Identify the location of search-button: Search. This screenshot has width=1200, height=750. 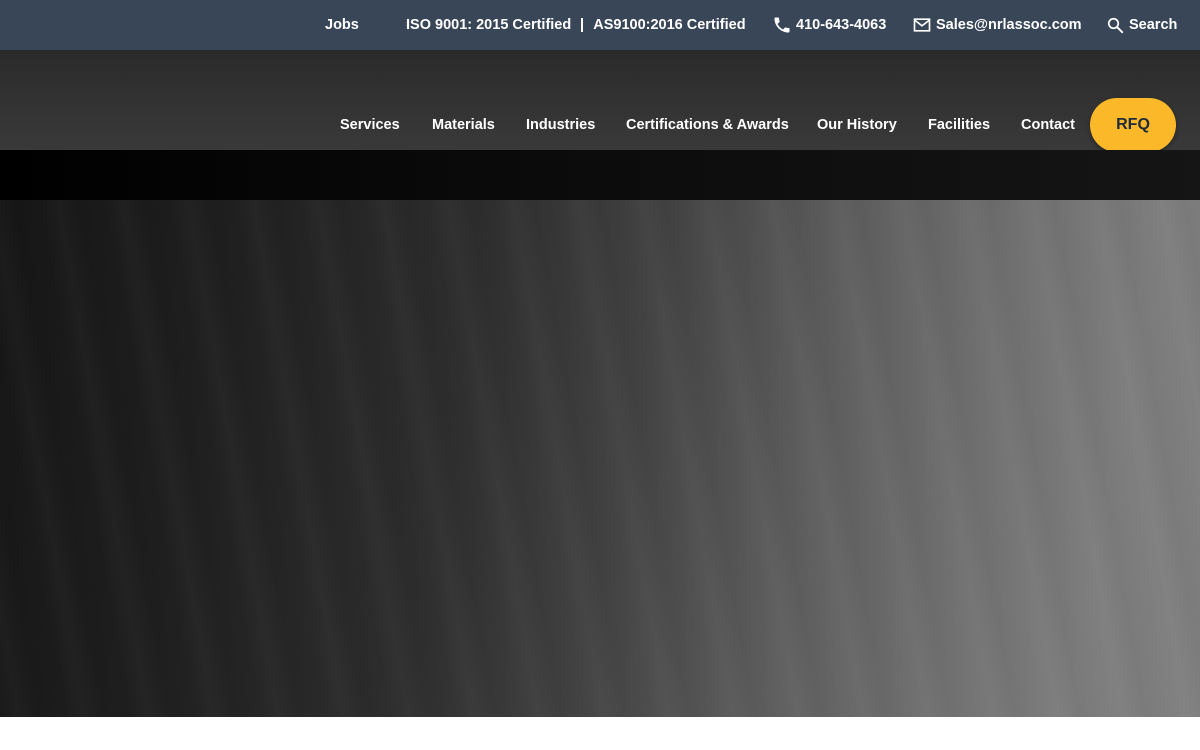
(1141, 25).